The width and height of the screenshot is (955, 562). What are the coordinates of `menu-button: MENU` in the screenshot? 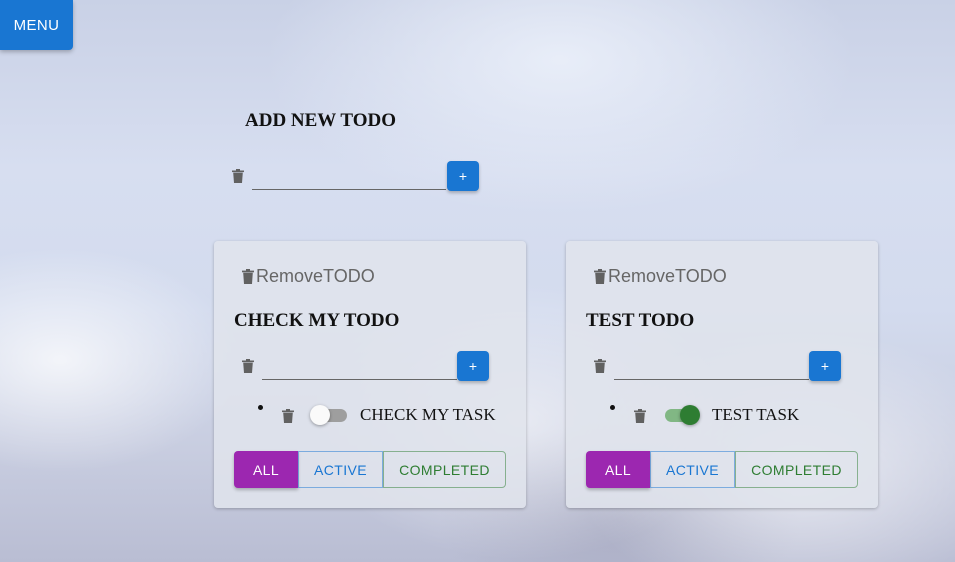 It's located at (36, 25).